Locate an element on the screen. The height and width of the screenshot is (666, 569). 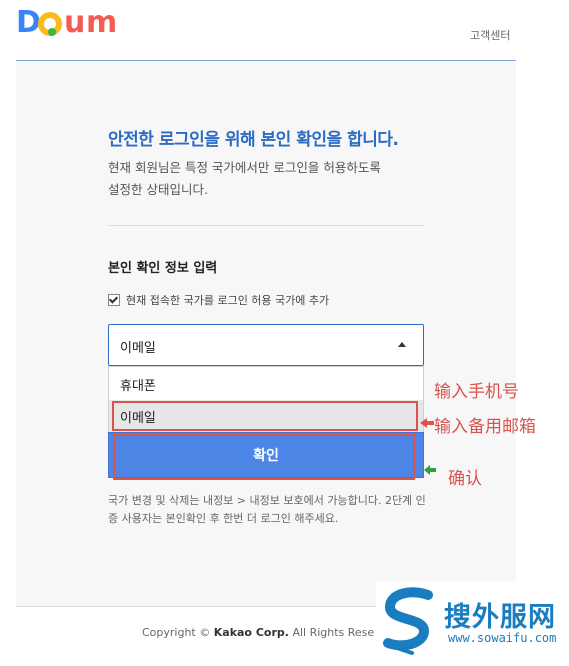
watermark-logo-icon is located at coordinates (408, 621).